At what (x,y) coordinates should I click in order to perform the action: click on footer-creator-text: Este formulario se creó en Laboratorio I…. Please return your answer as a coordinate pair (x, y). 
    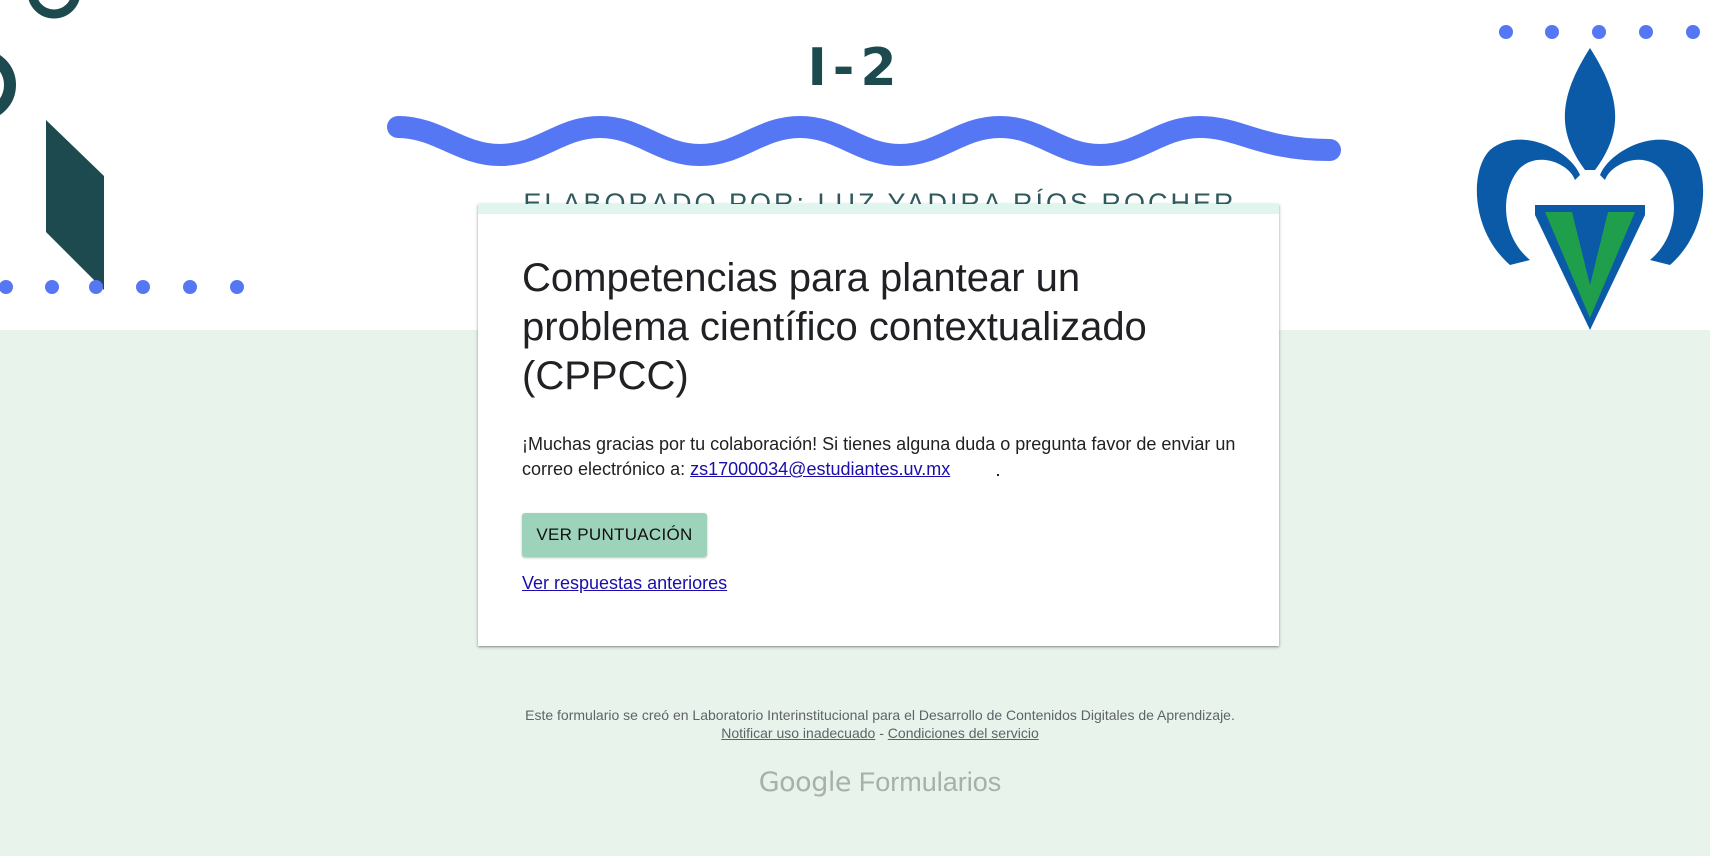
    Looking at the image, I should click on (880, 715).